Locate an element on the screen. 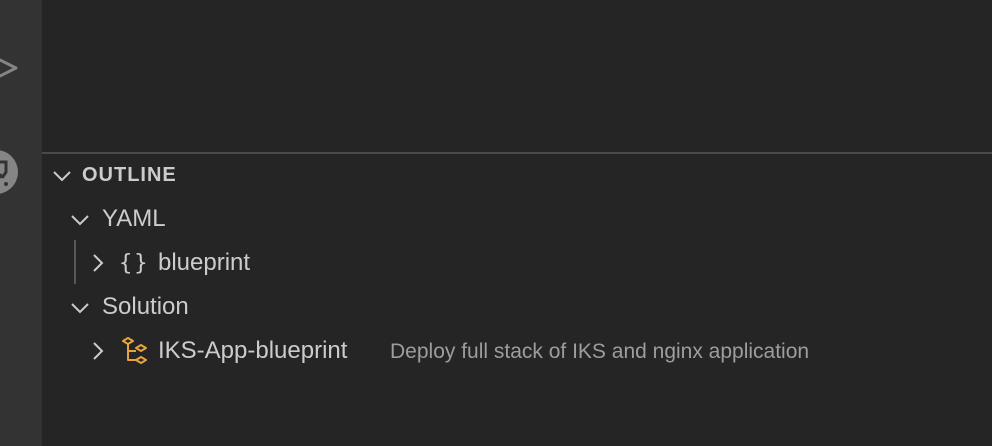  tree-item-label: Solution is located at coordinates (145, 306).